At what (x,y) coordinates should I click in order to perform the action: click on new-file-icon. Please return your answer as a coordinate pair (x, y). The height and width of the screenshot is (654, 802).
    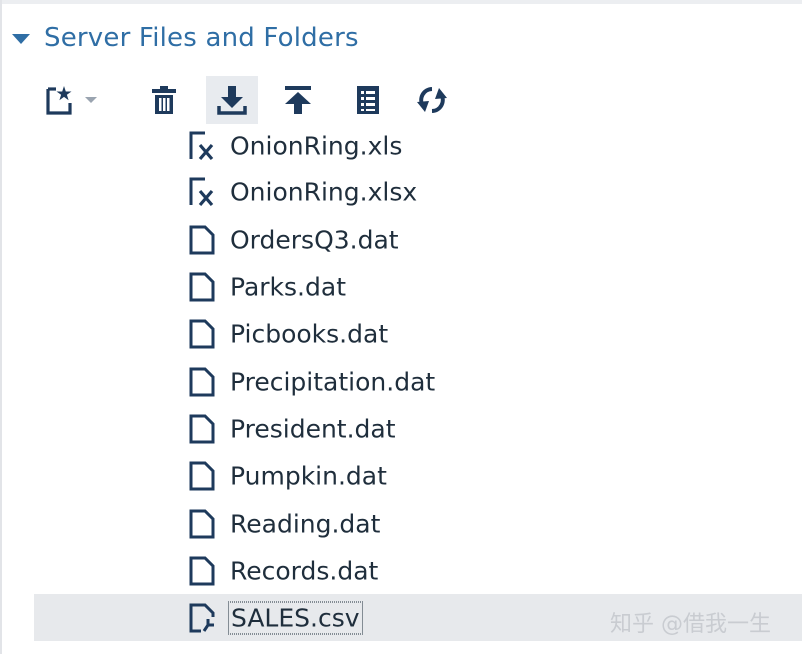
    Looking at the image, I should click on (71, 100).